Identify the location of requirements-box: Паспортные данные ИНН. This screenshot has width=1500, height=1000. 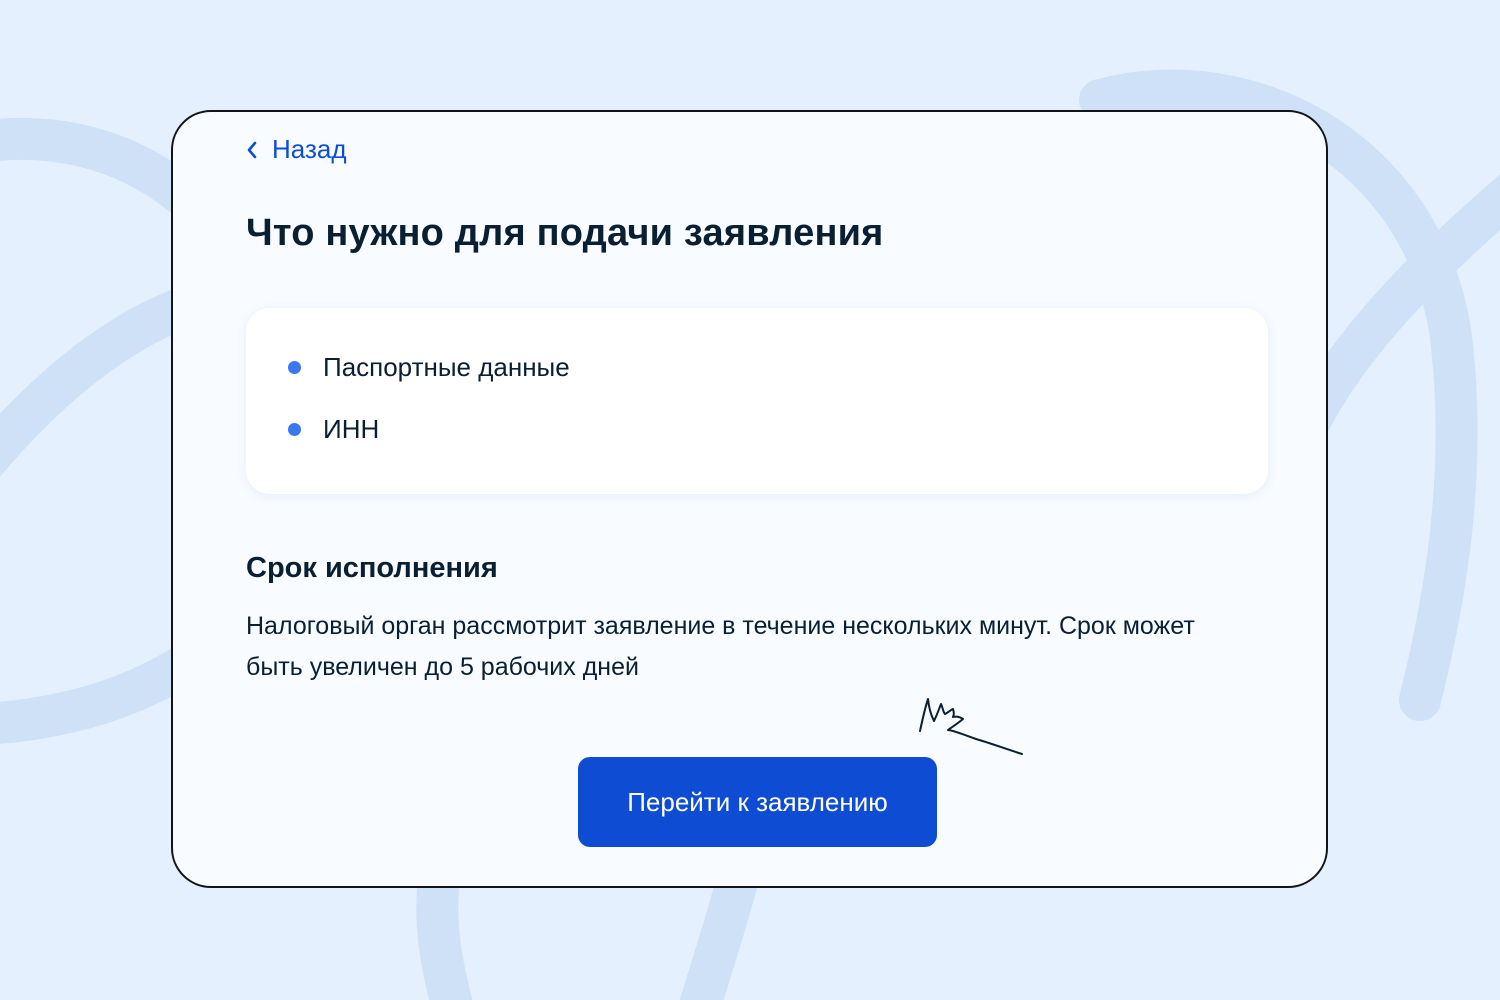
(757, 401).